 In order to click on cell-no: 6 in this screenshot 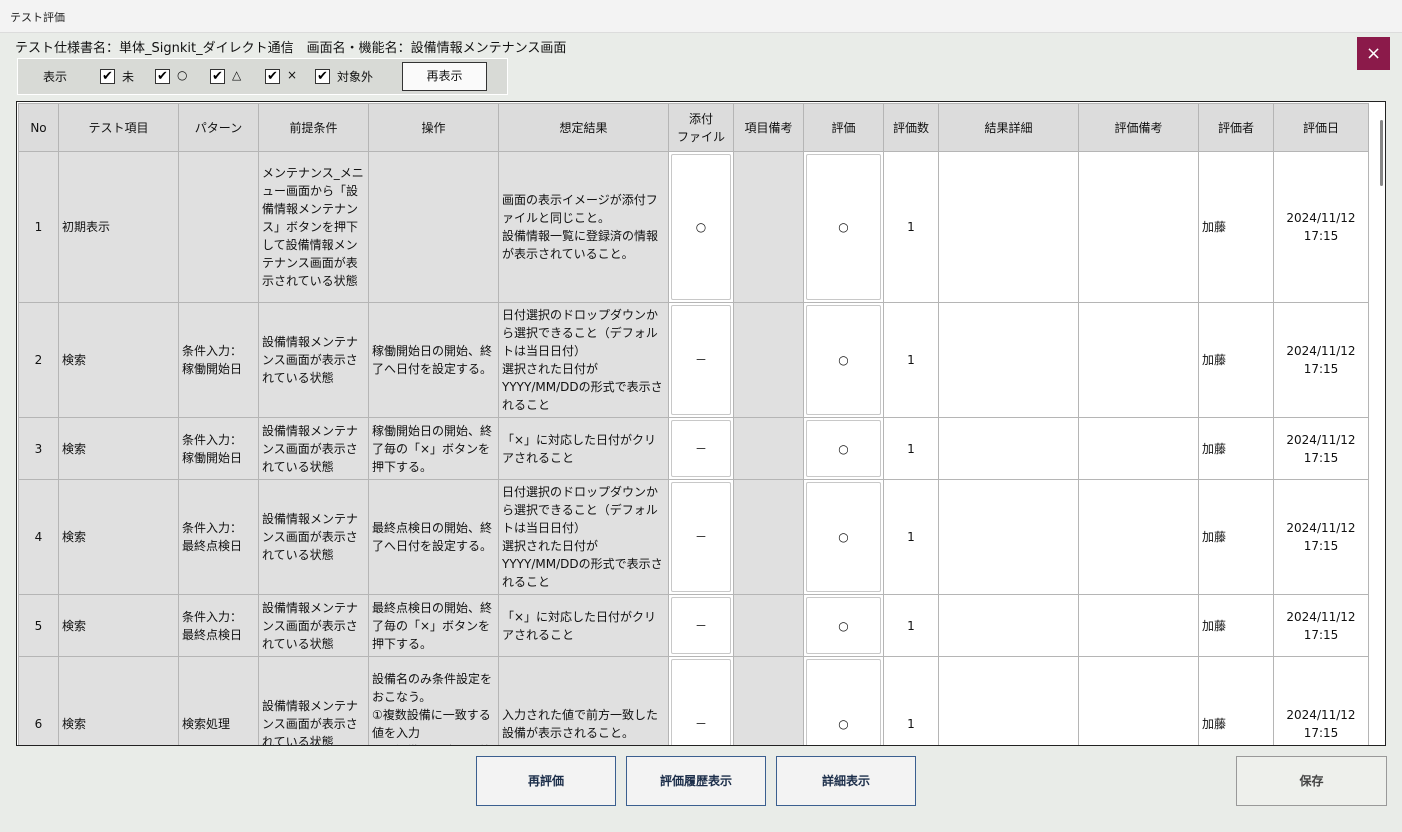, I will do `click(38, 700)`.